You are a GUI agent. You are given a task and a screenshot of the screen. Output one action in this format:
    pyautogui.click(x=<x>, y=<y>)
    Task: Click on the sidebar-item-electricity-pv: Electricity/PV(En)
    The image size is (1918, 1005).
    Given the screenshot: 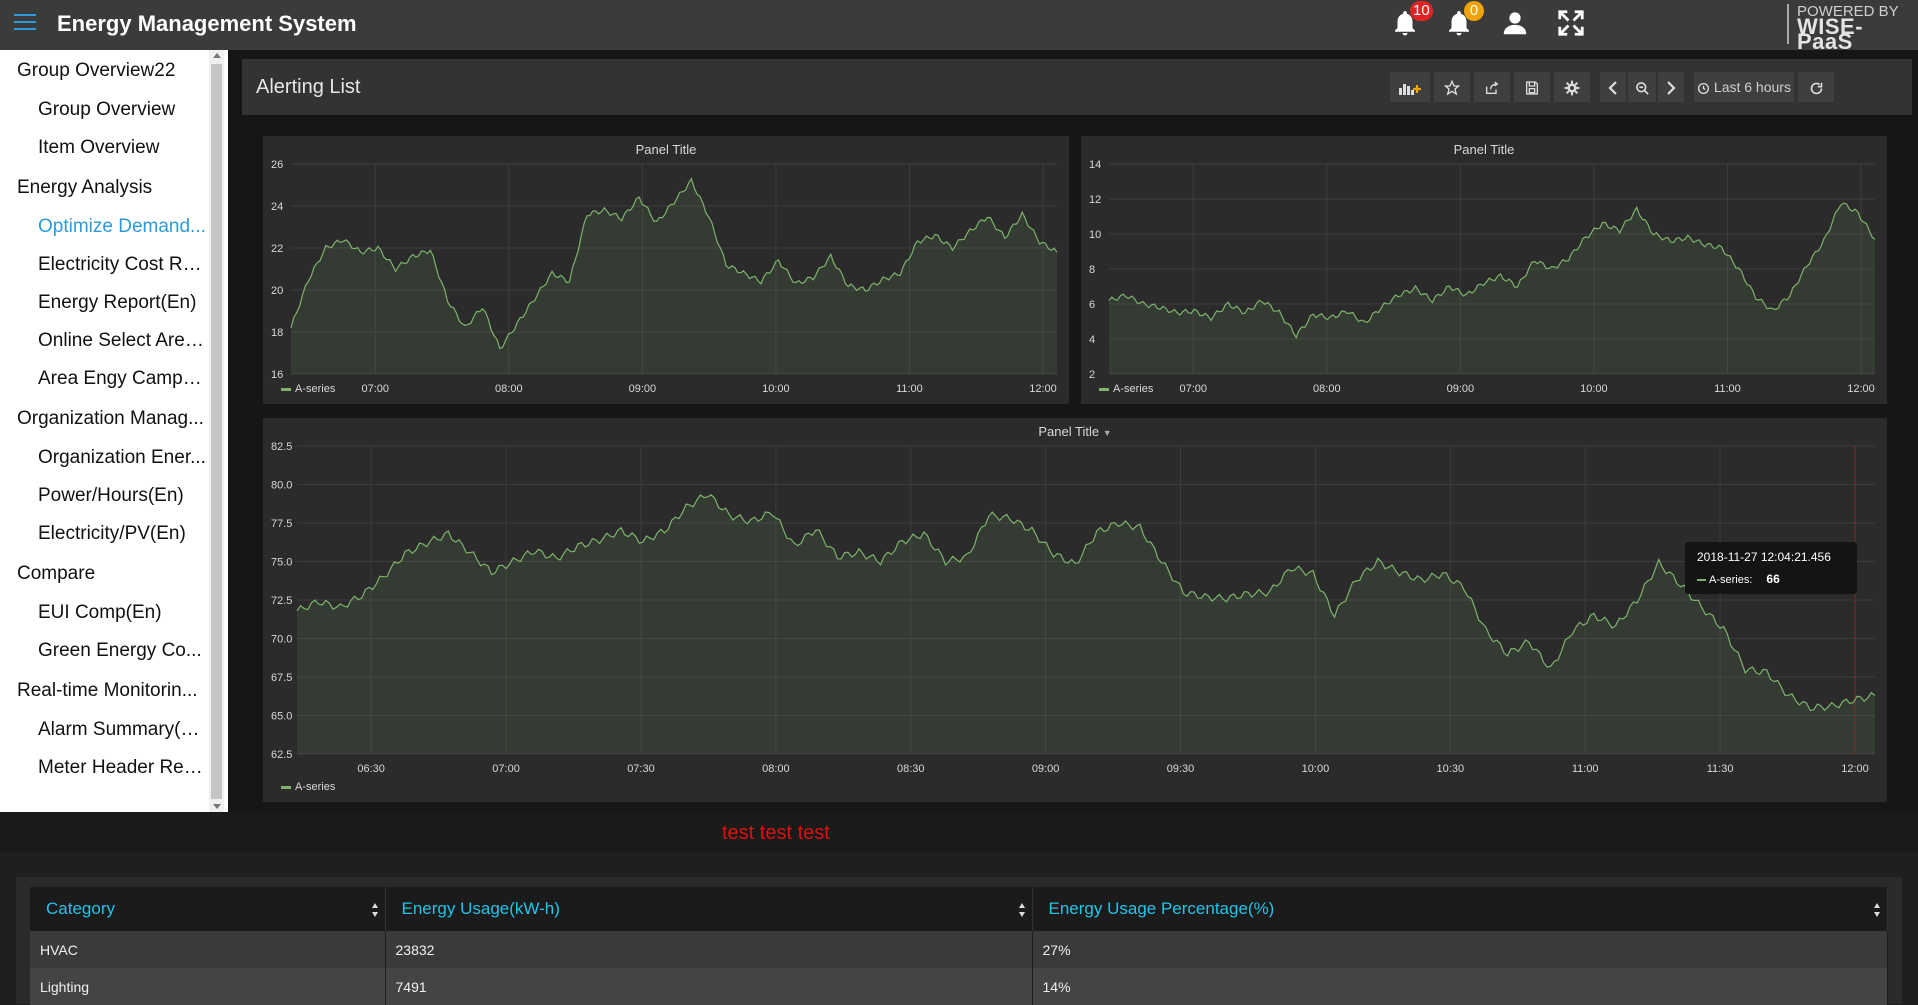 What is the action you would take?
    pyautogui.click(x=104, y=534)
    